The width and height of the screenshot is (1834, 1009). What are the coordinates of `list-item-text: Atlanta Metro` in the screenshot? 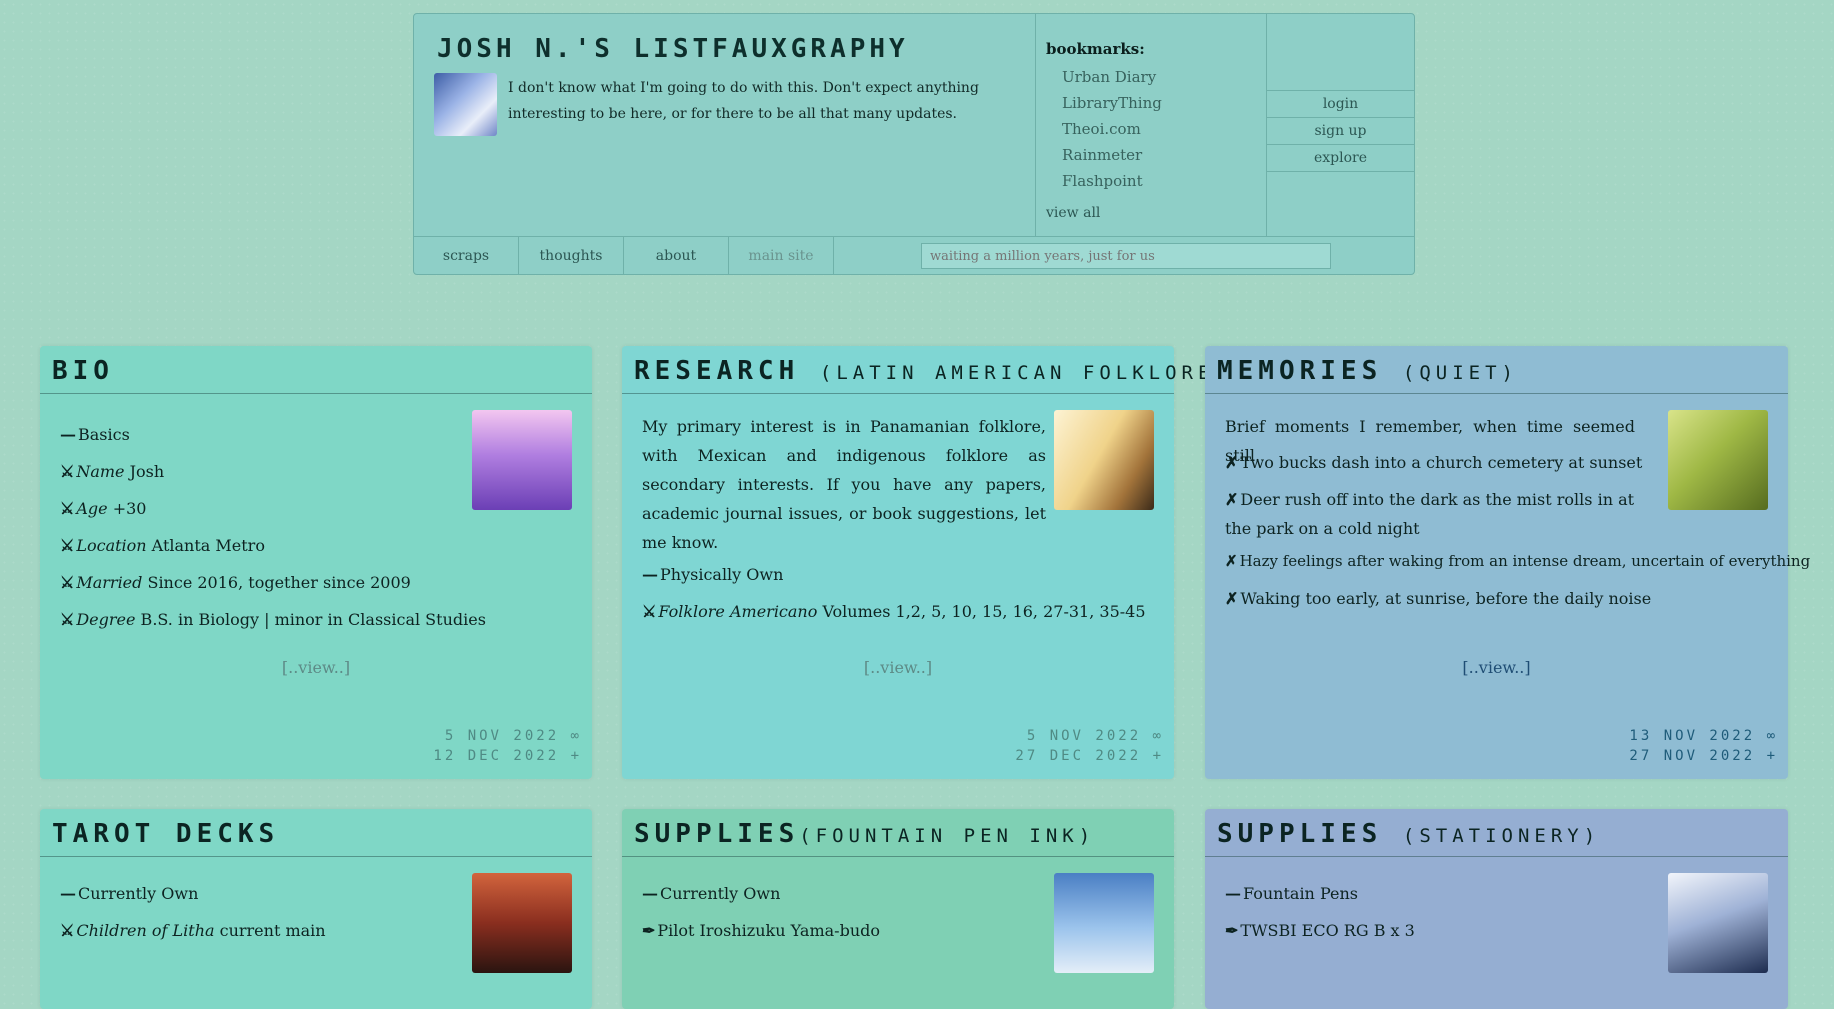 It's located at (205, 545).